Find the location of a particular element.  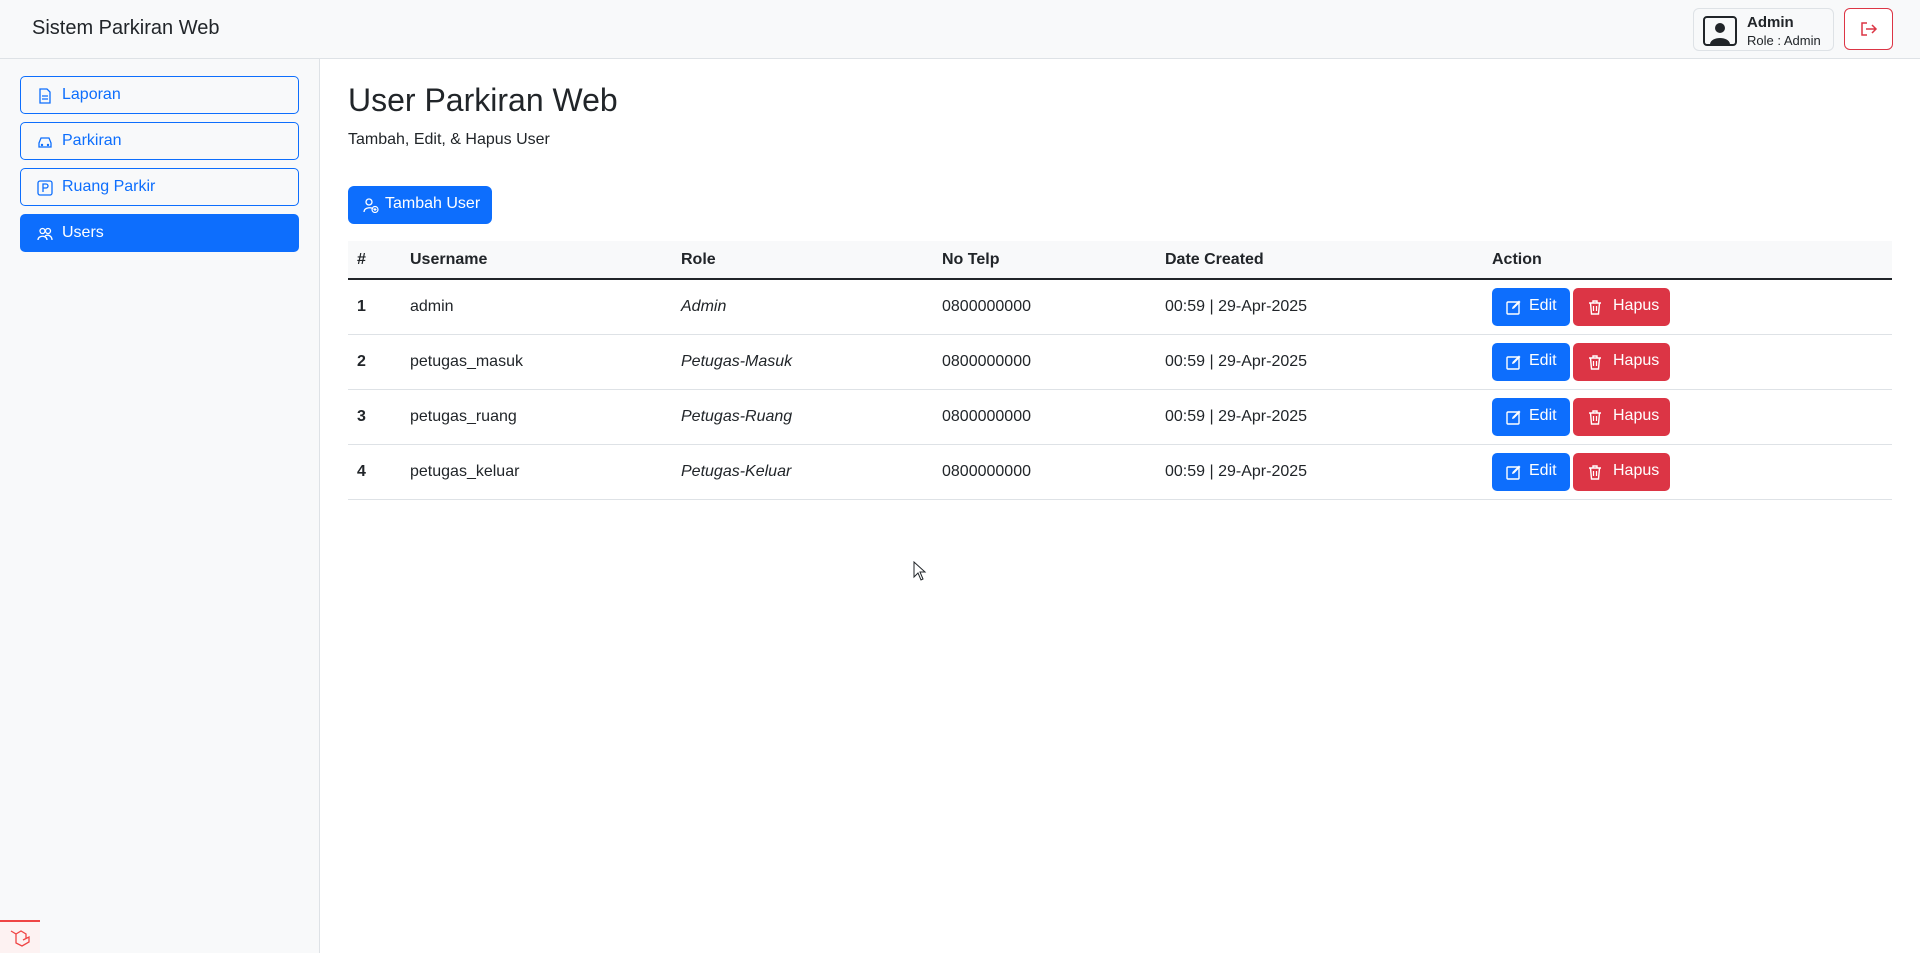

users-icon is located at coordinates (45, 234).